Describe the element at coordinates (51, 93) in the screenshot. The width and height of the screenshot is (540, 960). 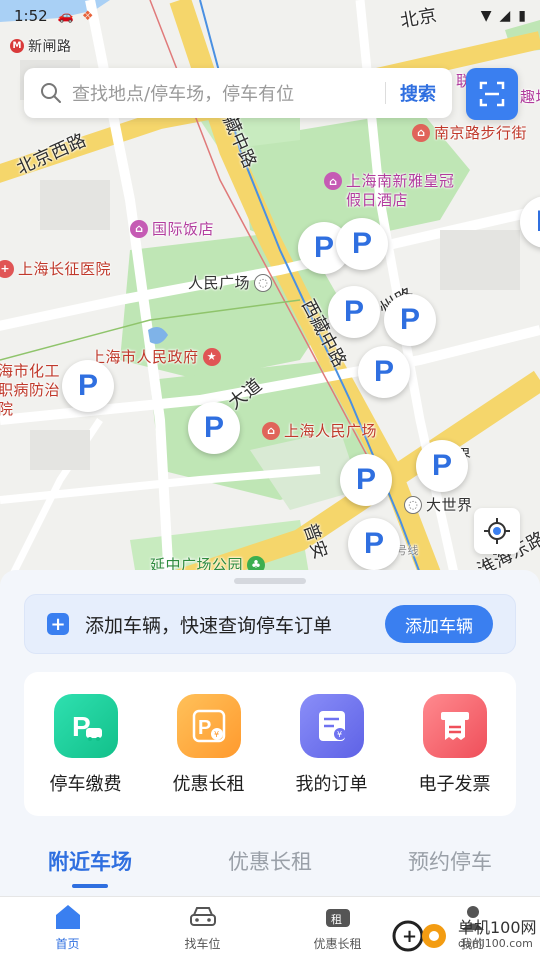
I see `search-icon` at that location.